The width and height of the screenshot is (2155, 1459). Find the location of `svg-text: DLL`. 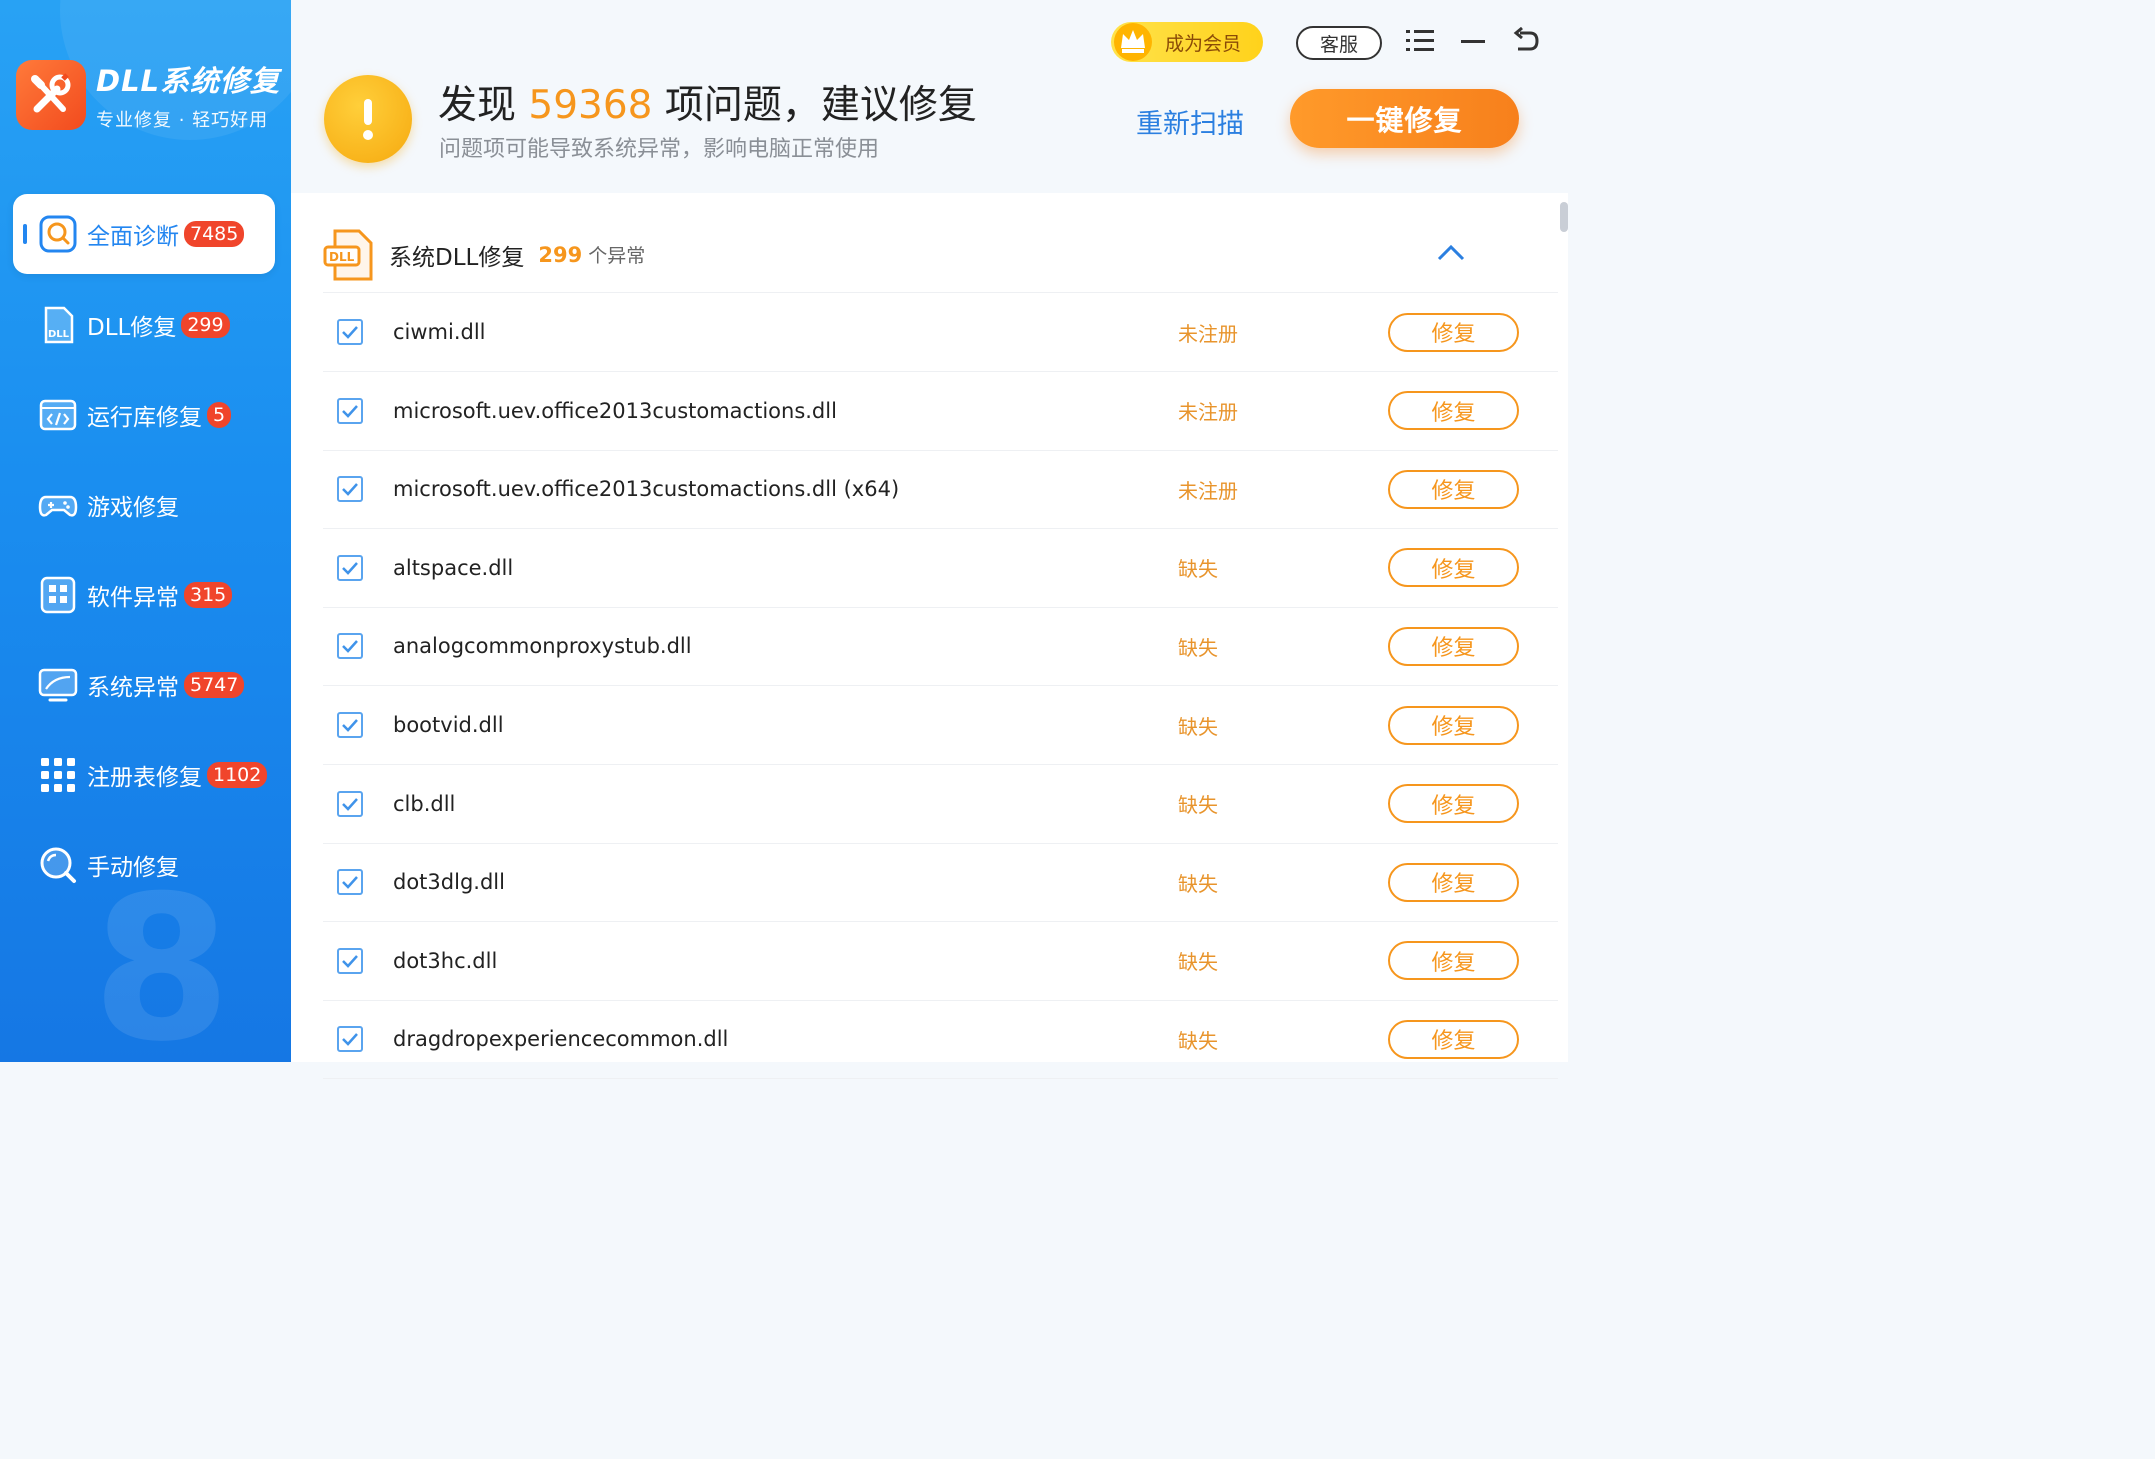

svg-text: DLL is located at coordinates (59, 334).